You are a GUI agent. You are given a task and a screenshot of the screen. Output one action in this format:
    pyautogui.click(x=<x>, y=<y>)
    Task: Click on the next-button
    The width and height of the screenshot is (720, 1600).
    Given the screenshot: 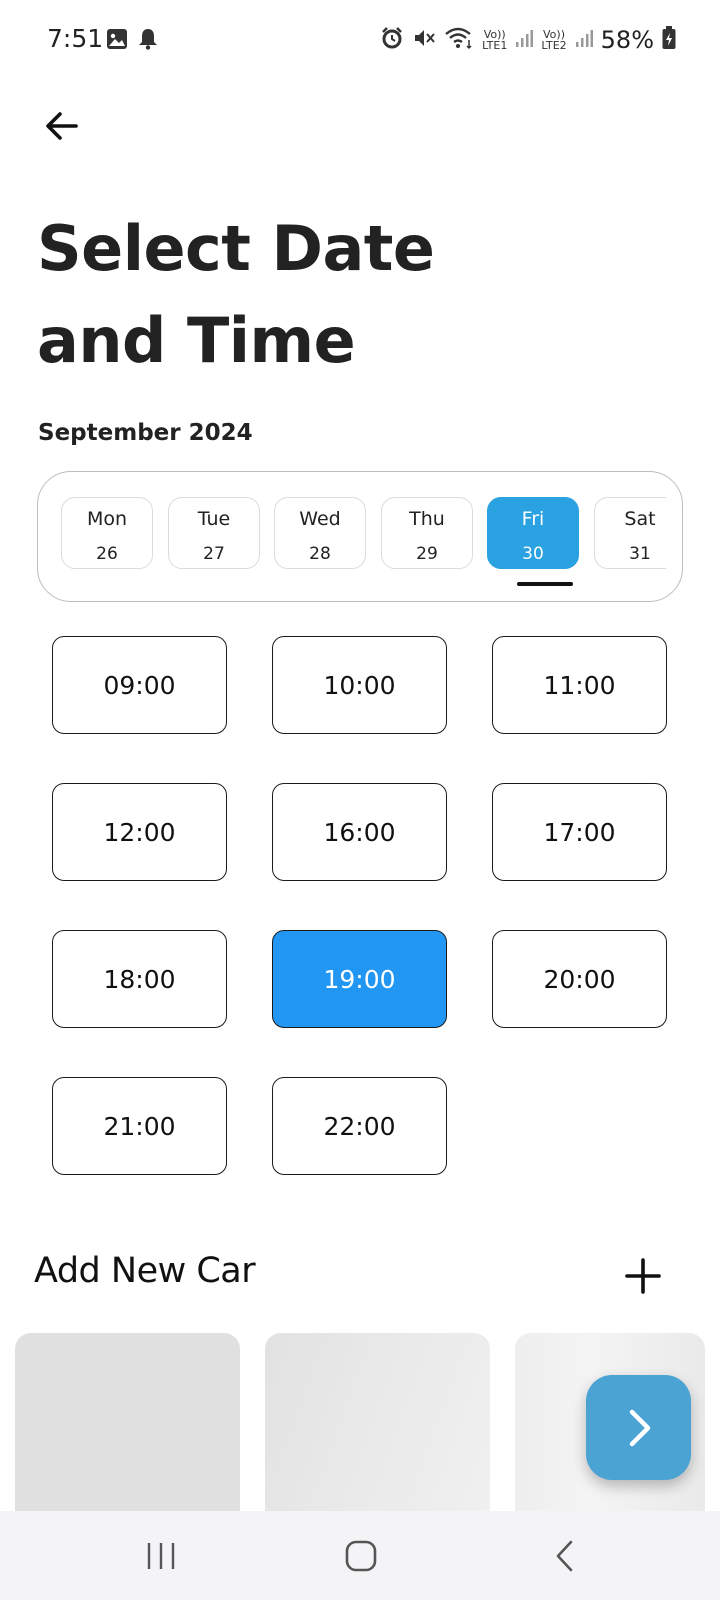 What is the action you would take?
    pyautogui.click(x=638, y=1427)
    